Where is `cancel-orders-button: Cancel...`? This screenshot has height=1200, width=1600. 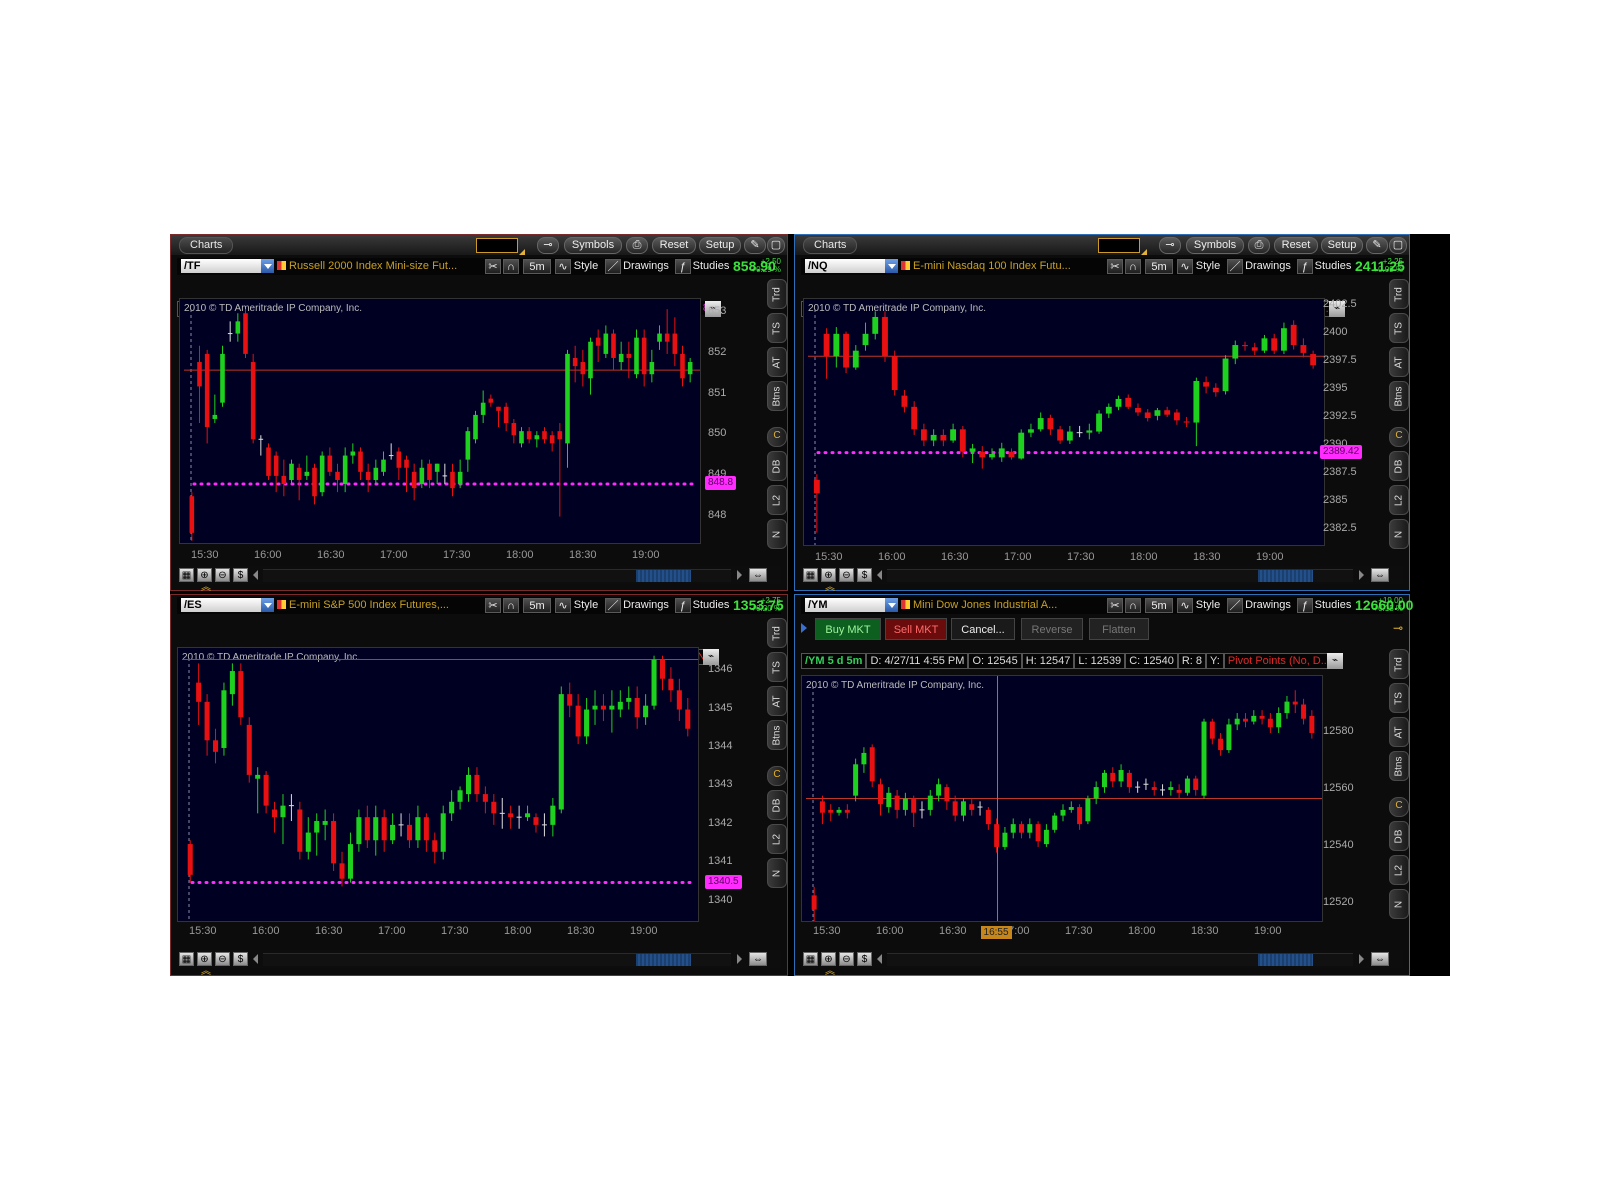
cancel-orders-button: Cancel... is located at coordinates (983, 629).